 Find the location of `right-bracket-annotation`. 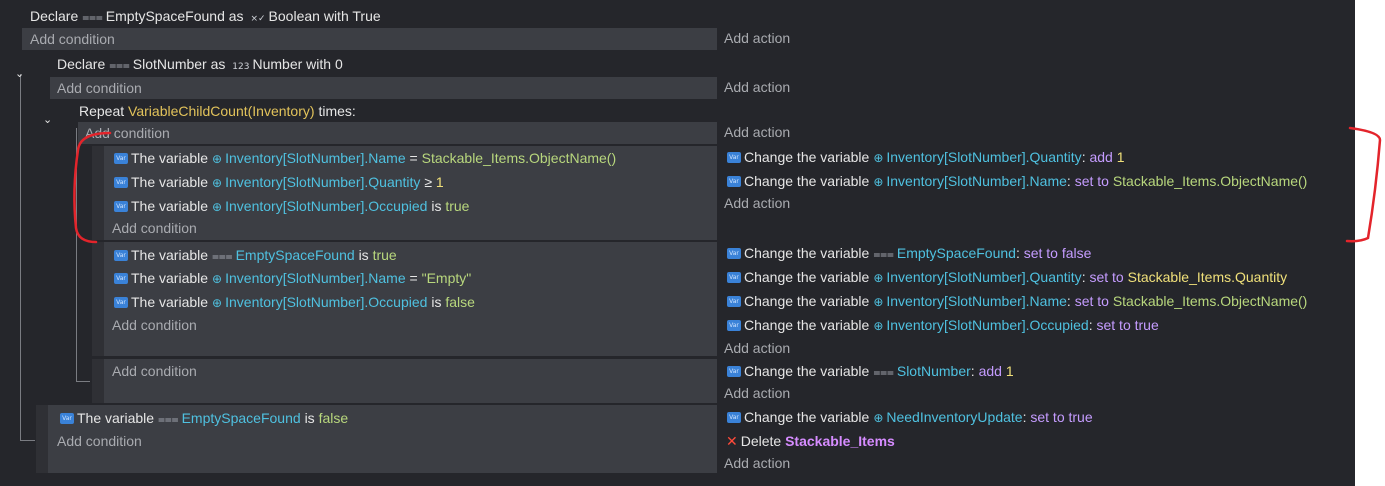

right-bracket-annotation is located at coordinates (1363, 184).